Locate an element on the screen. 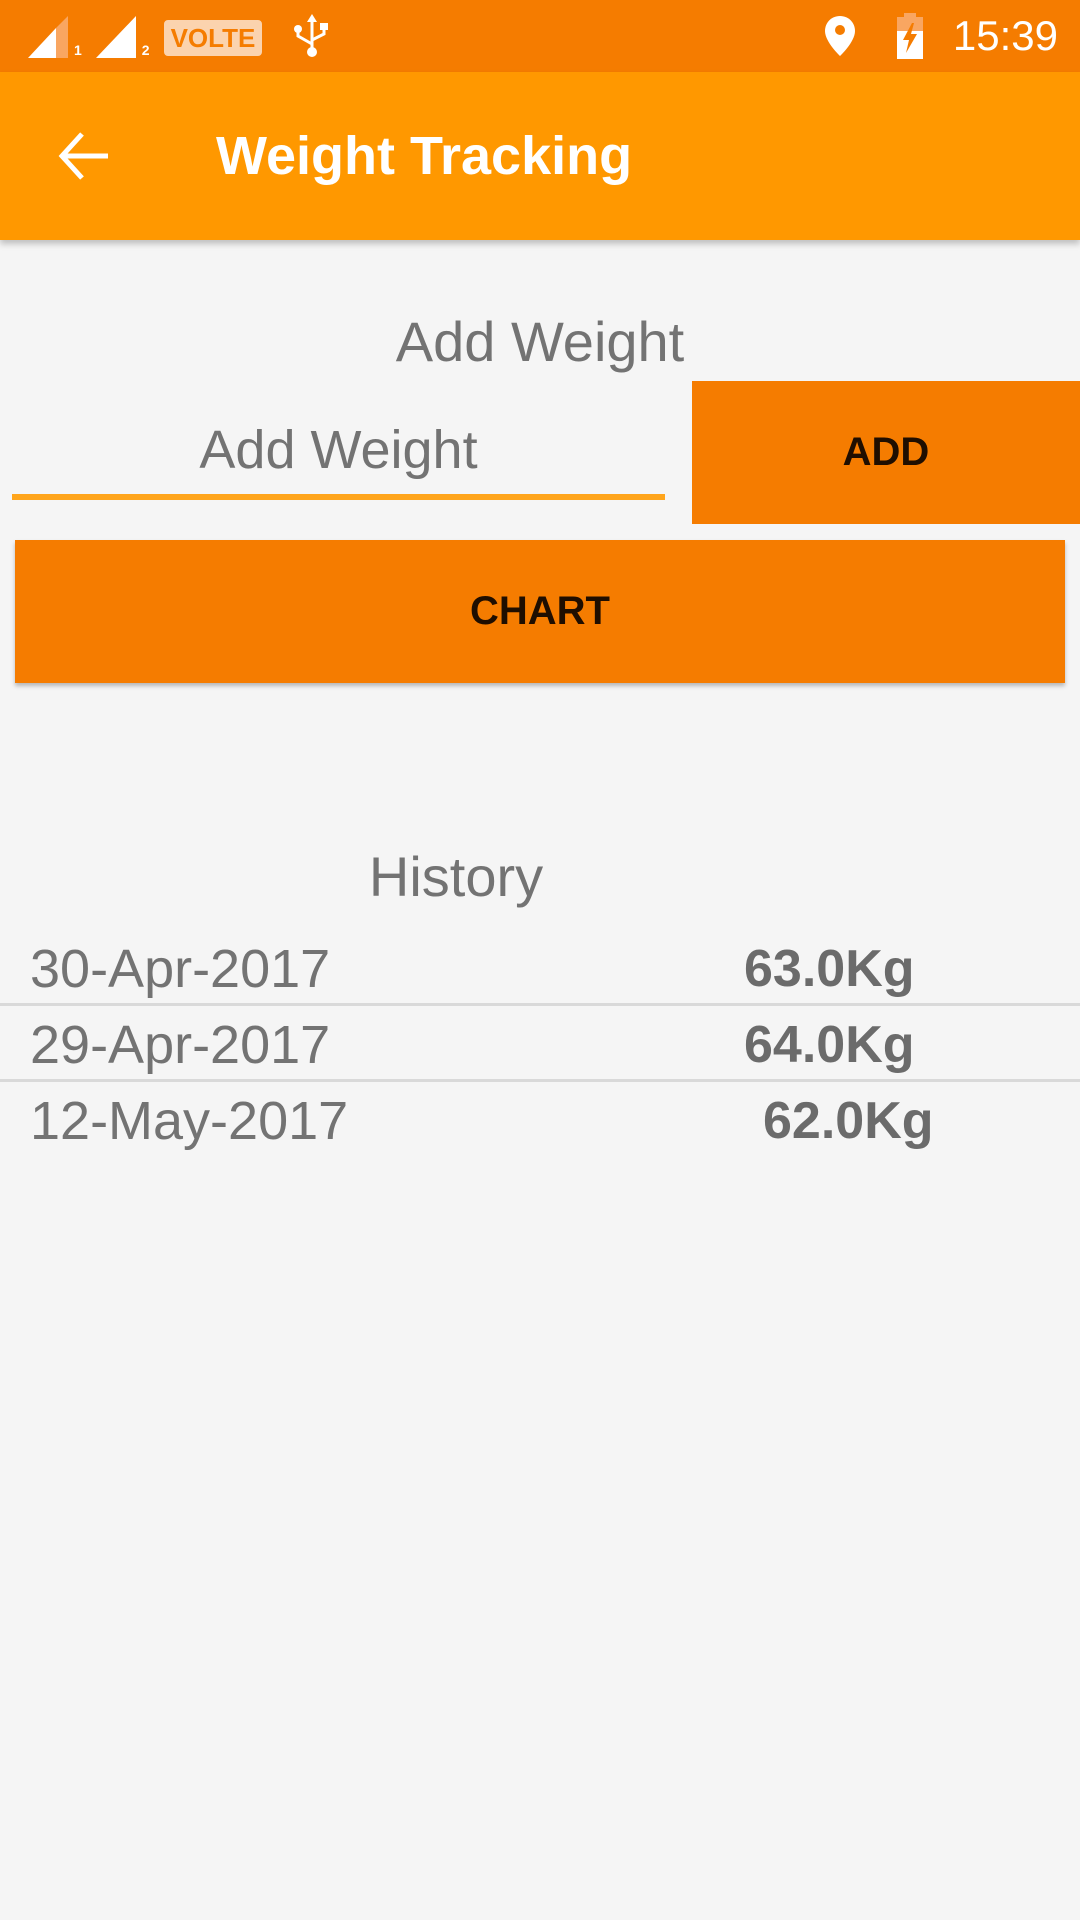 The image size is (1080, 1920). history-weight: 62.0Kg is located at coordinates (848, 1121).